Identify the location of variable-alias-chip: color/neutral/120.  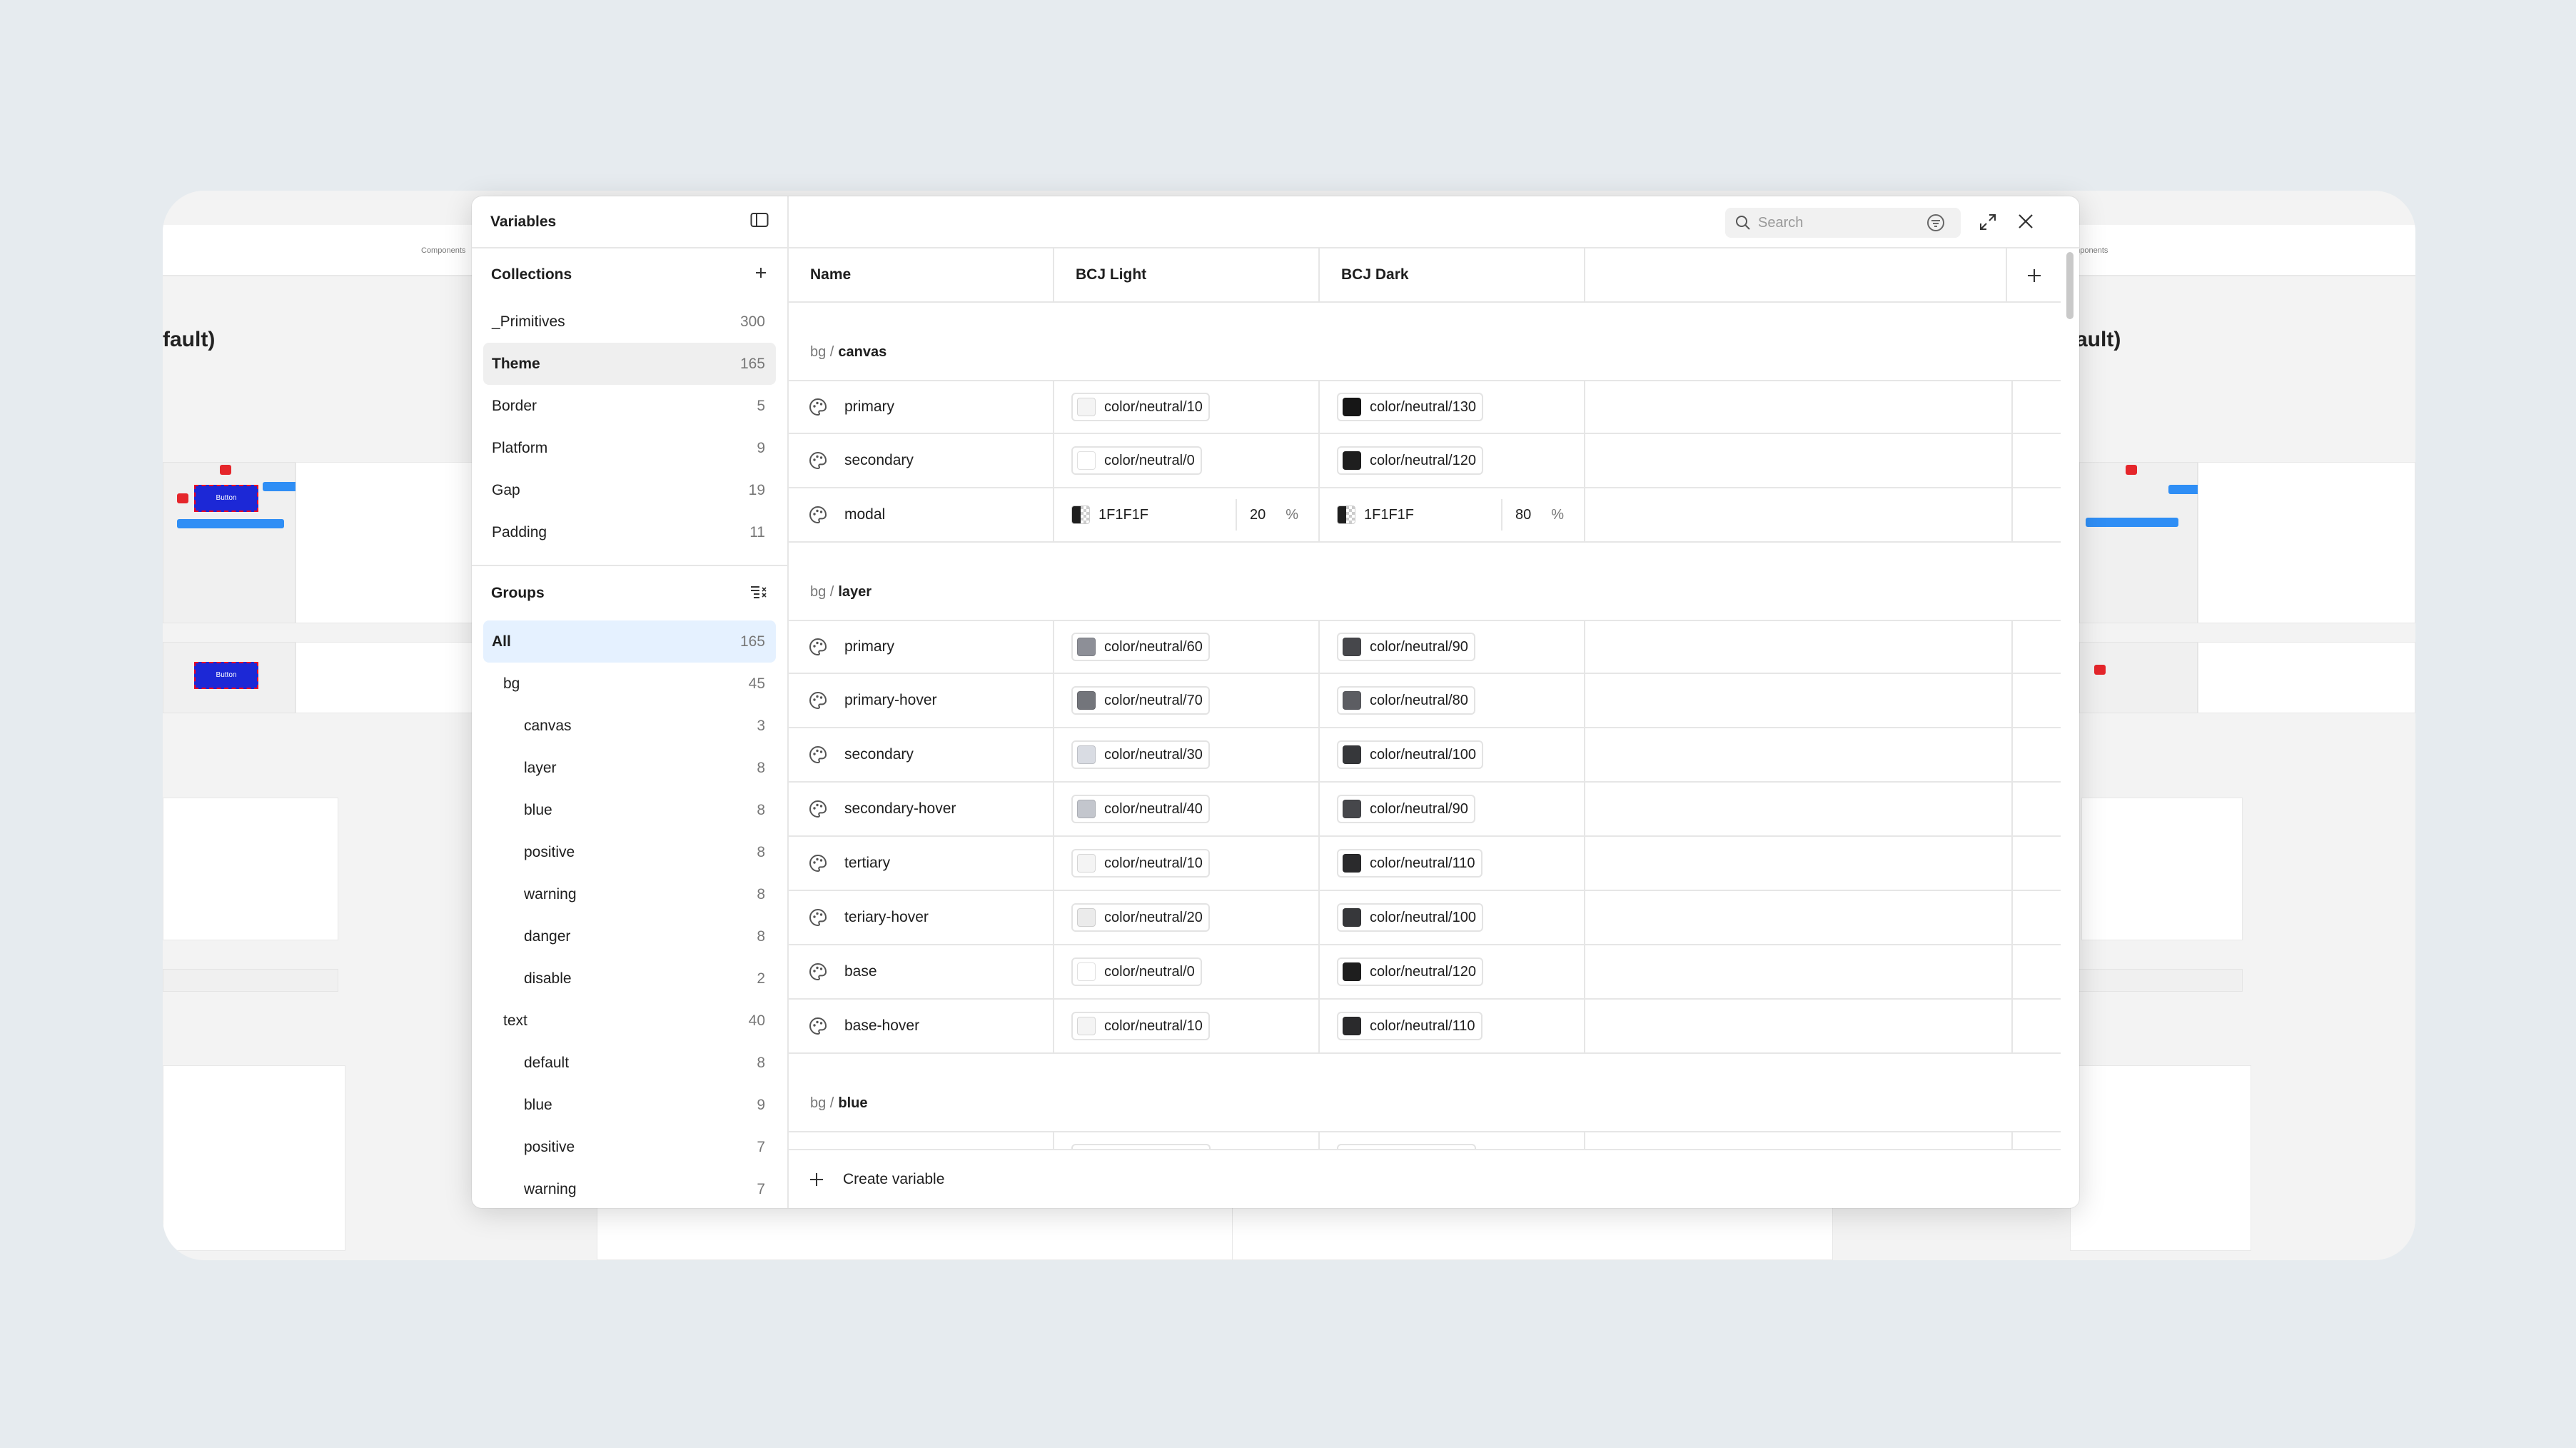
(1410, 460).